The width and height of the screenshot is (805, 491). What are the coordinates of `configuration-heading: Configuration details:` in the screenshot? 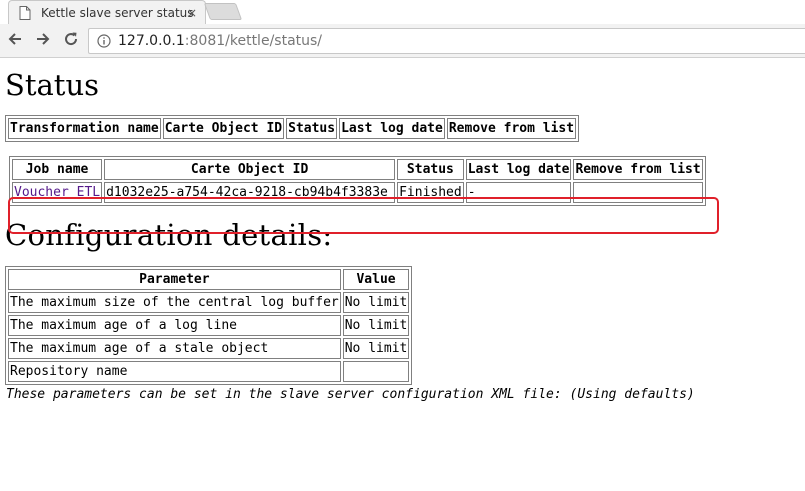 It's located at (169, 235).